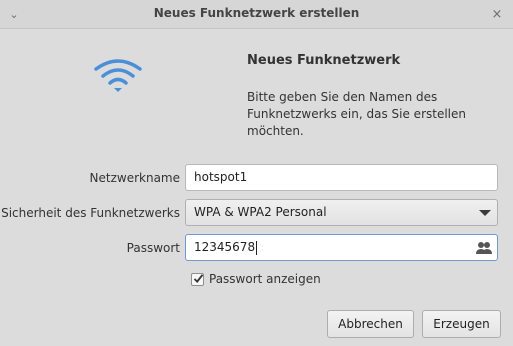  I want to click on titlebar: ⌄ Neues Funknetzwerk erstellen ×, so click(256, 14).